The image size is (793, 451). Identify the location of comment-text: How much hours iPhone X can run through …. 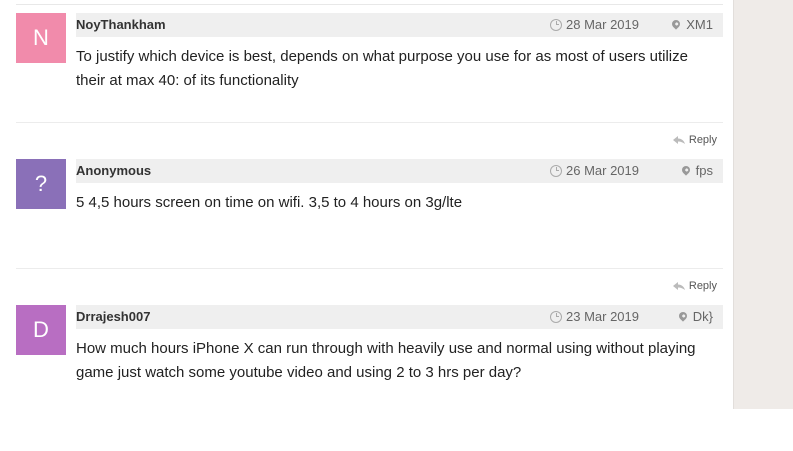
(386, 360).